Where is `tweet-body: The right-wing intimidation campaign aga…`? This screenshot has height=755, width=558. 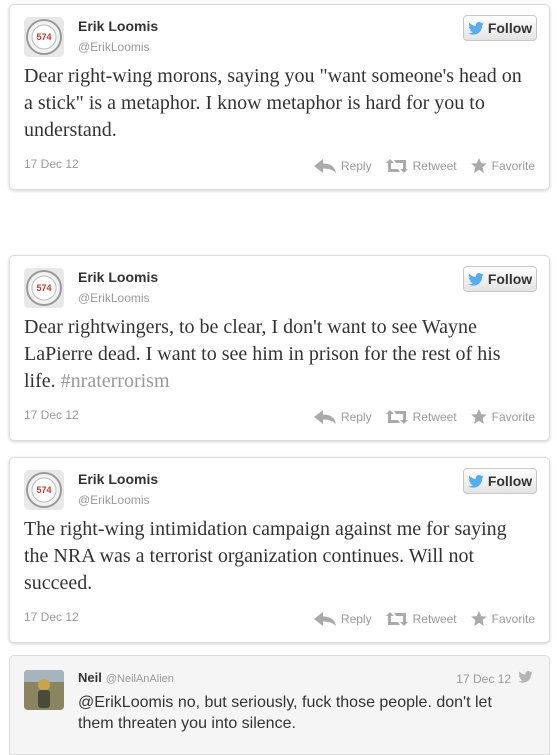 tweet-body: The right-wing intimidation campaign aga… is located at coordinates (265, 556).